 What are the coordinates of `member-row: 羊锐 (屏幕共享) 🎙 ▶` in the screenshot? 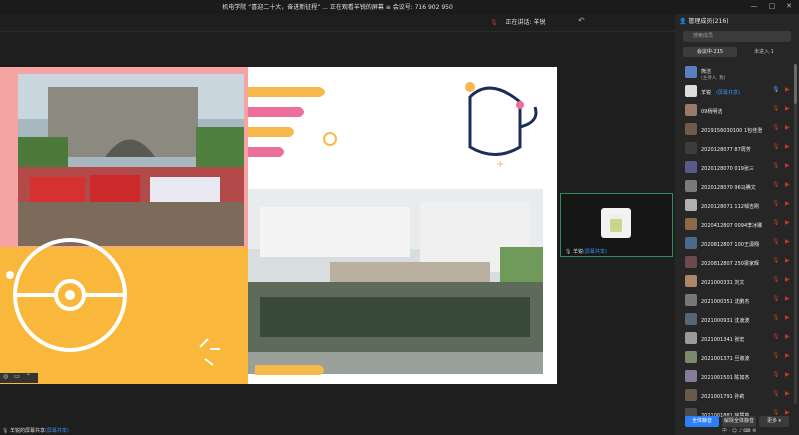 It's located at (737, 91).